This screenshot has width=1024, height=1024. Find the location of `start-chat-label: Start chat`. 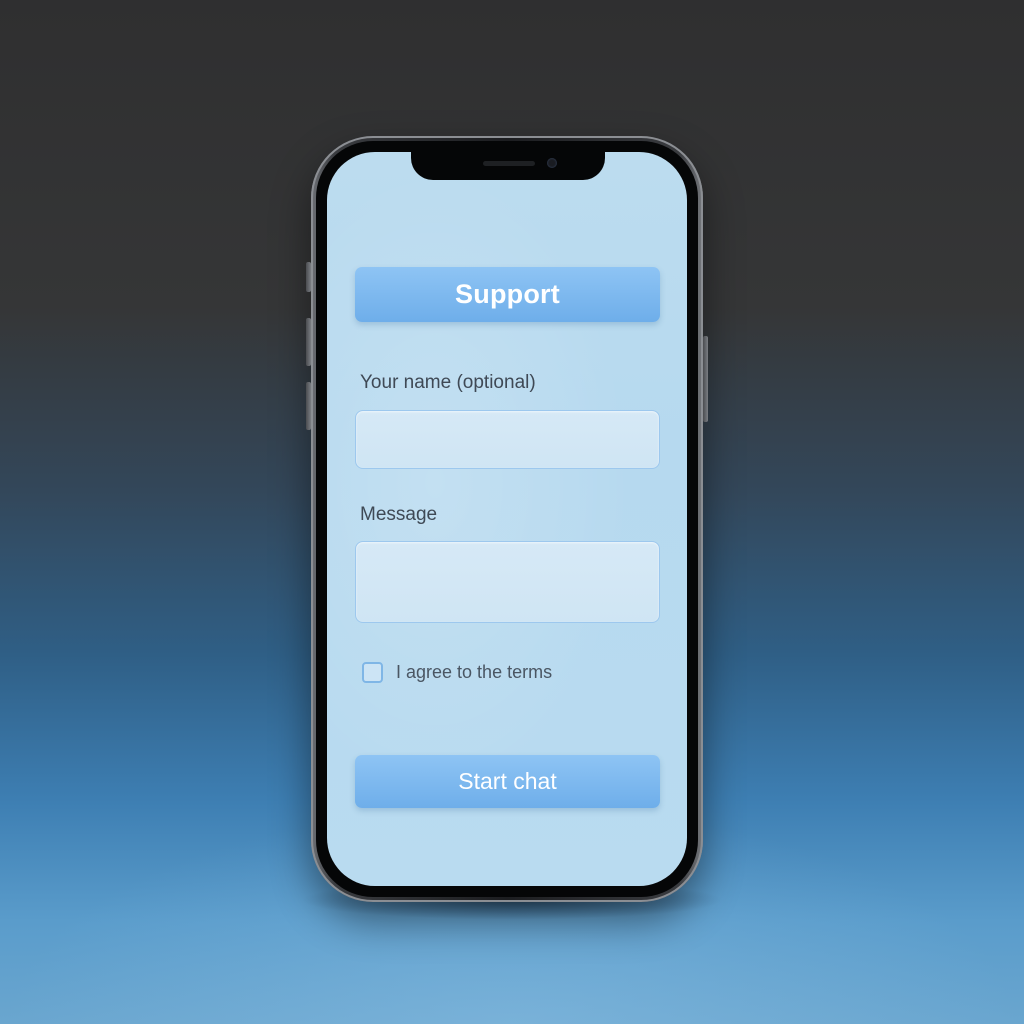

start-chat-label: Start chat is located at coordinates (507, 781).